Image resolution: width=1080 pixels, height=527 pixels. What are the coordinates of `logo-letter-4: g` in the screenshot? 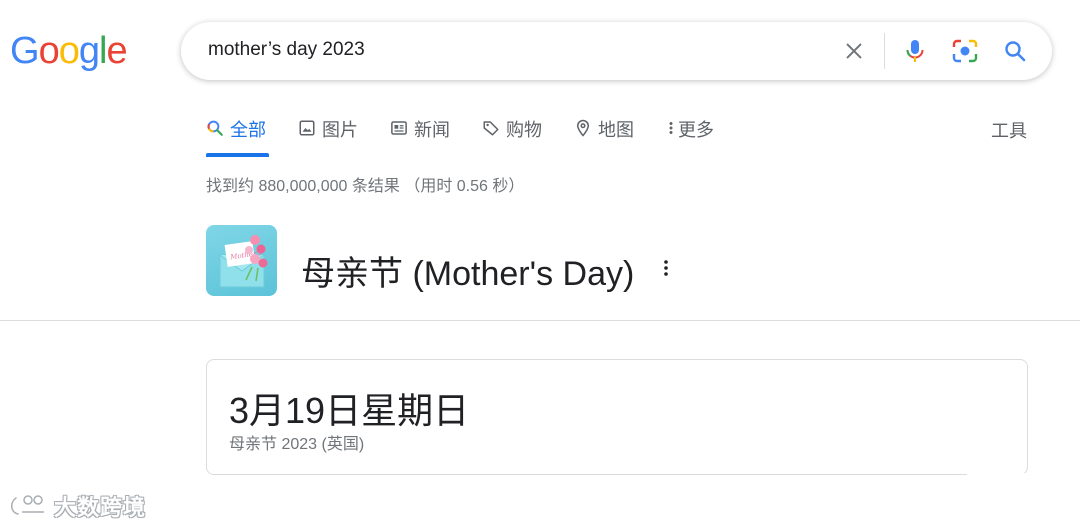 It's located at (89, 51).